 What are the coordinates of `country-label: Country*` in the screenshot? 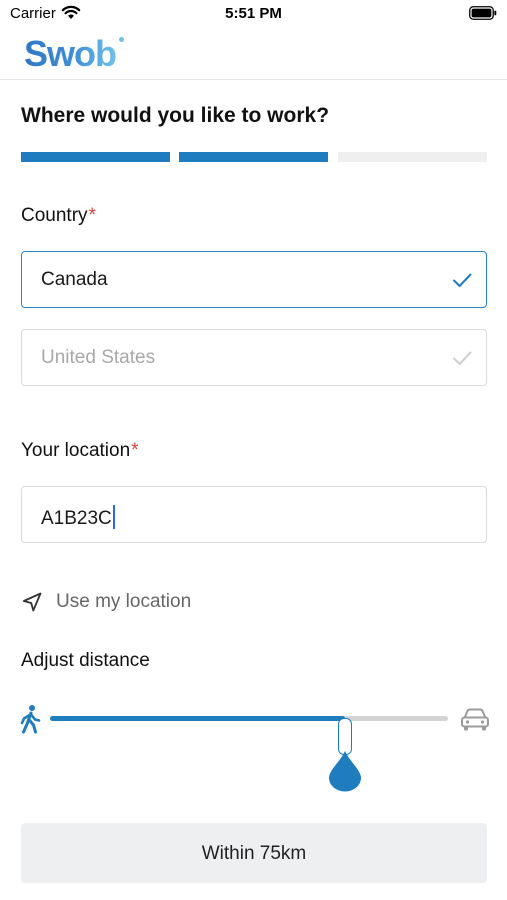 It's located at (58, 216).